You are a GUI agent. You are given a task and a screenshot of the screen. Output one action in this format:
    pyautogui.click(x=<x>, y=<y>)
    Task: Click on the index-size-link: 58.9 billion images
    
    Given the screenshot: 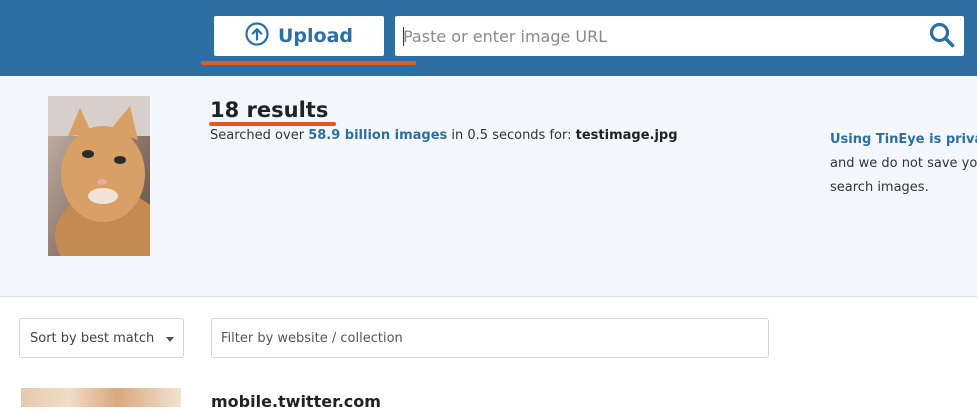 What is the action you would take?
    pyautogui.click(x=377, y=135)
    